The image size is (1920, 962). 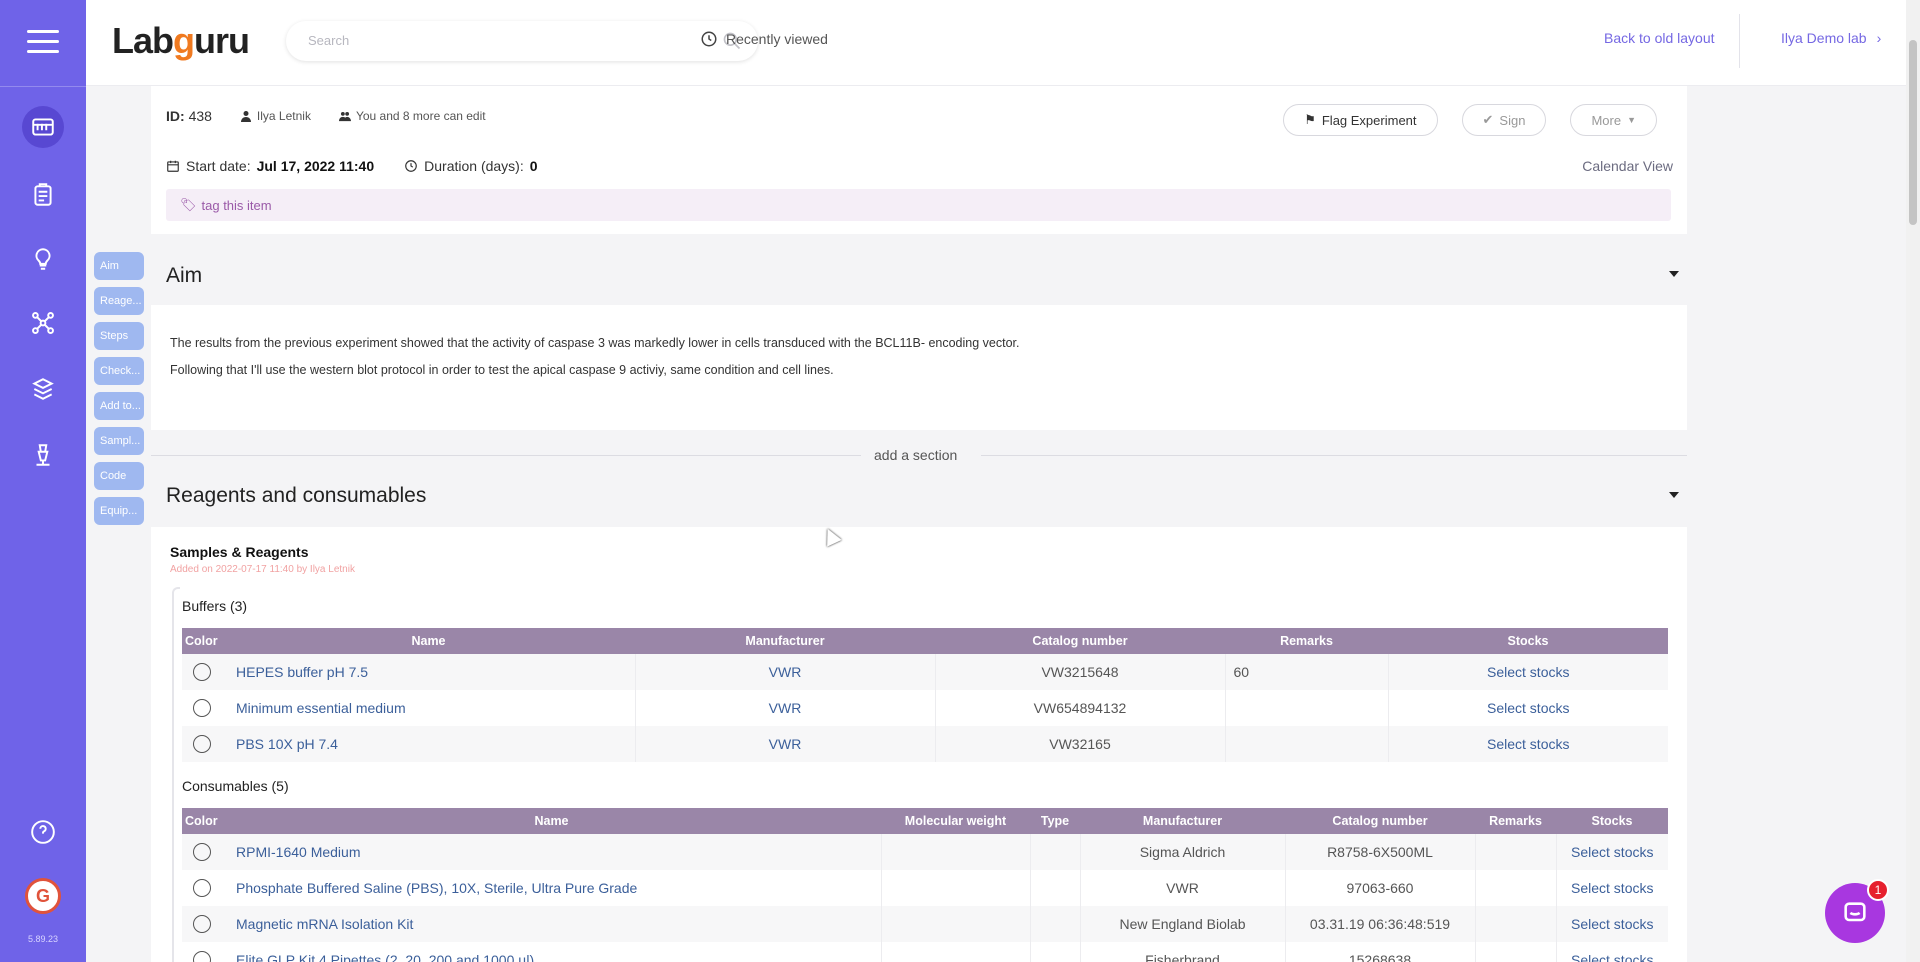 What do you see at coordinates (43, 939) in the screenshot?
I see `version-label: 5.89.23` at bounding box center [43, 939].